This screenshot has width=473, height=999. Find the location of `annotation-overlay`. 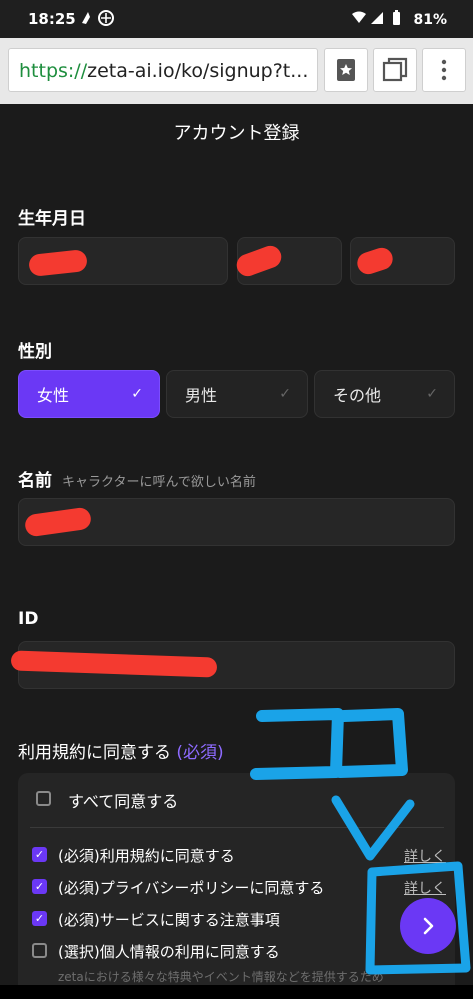

annotation-overlay is located at coordinates (360, 841).